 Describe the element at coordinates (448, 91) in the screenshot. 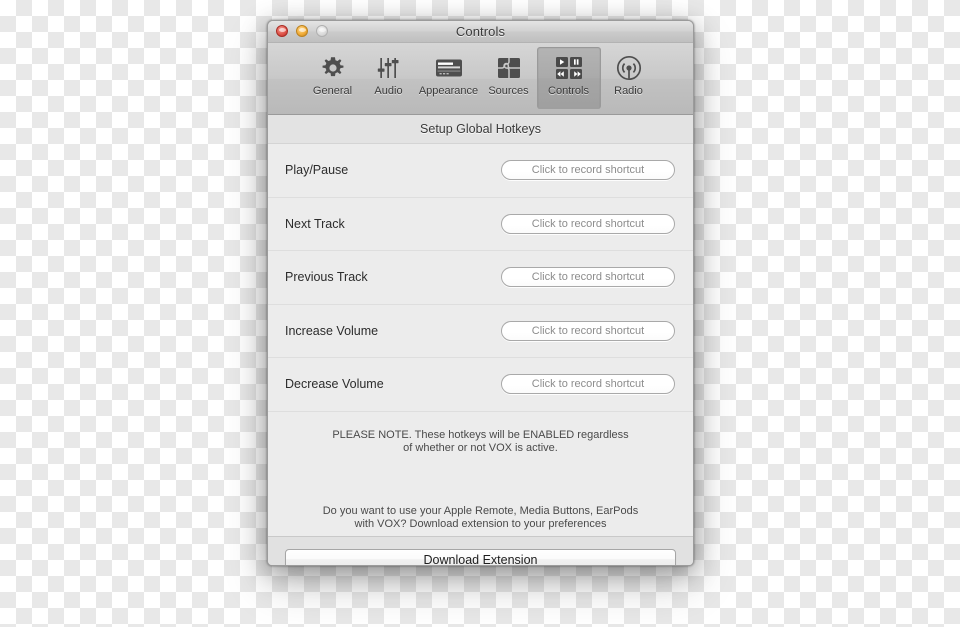

I see `toolbar-label-appearance: Appearance` at that location.